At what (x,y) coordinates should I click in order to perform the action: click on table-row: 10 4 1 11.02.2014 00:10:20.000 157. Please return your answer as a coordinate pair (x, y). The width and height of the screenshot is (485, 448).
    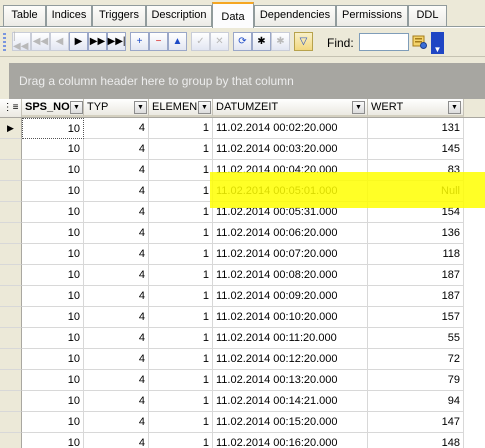
    Looking at the image, I should click on (242, 317).